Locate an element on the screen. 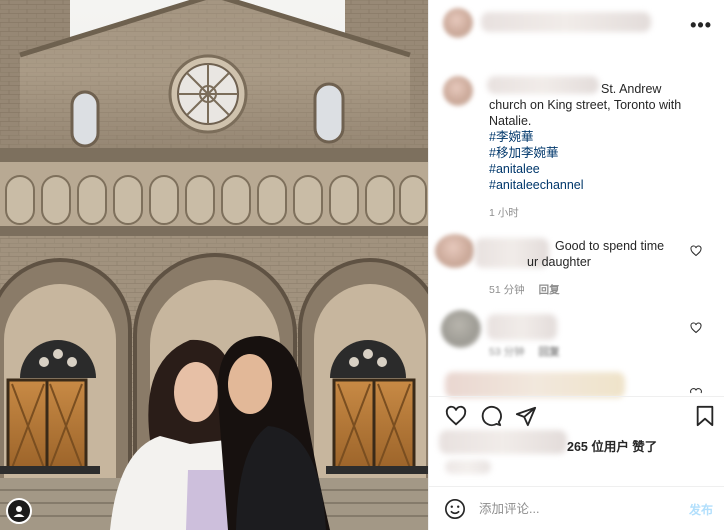  likes-count: 265 位用户 赞了 is located at coordinates (612, 445).